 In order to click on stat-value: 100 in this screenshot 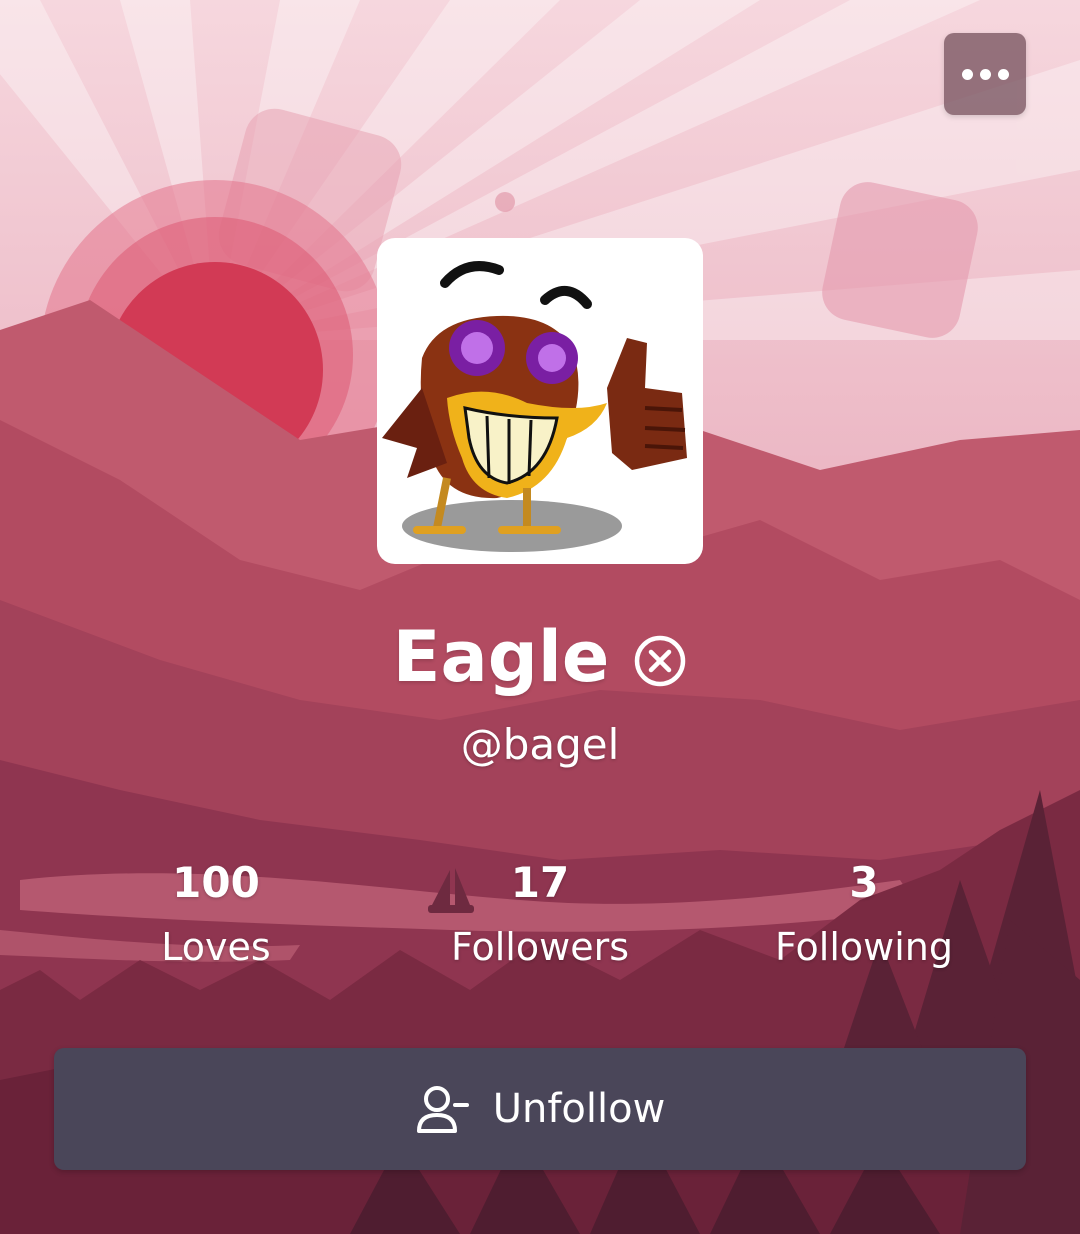, I will do `click(216, 882)`.